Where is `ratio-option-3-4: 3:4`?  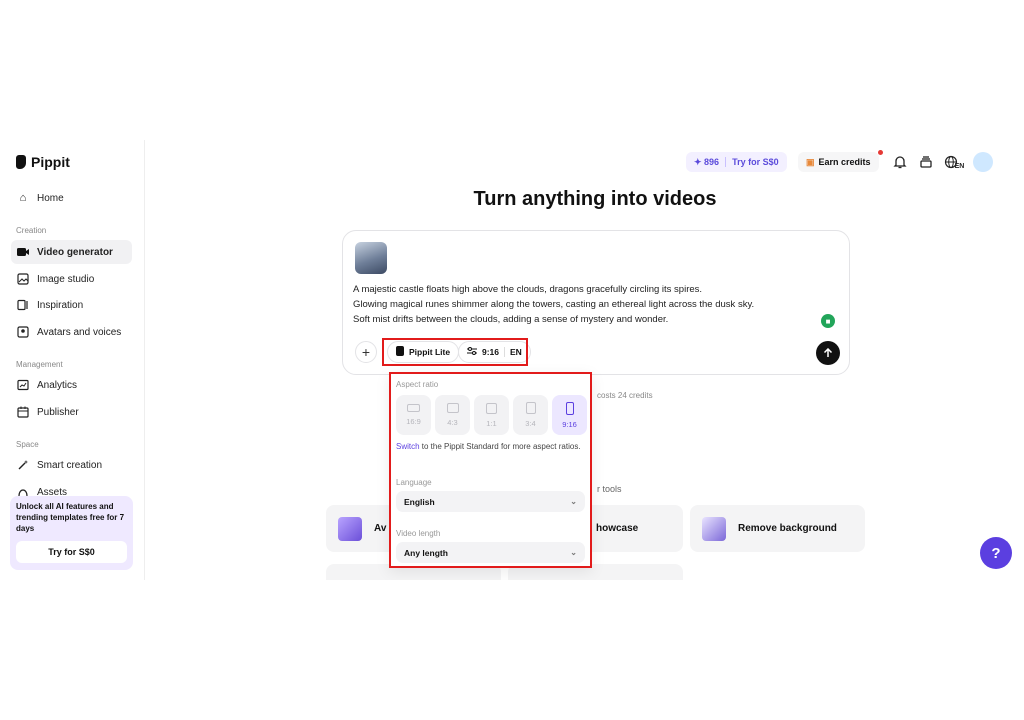 ratio-option-3-4: 3:4 is located at coordinates (530, 415).